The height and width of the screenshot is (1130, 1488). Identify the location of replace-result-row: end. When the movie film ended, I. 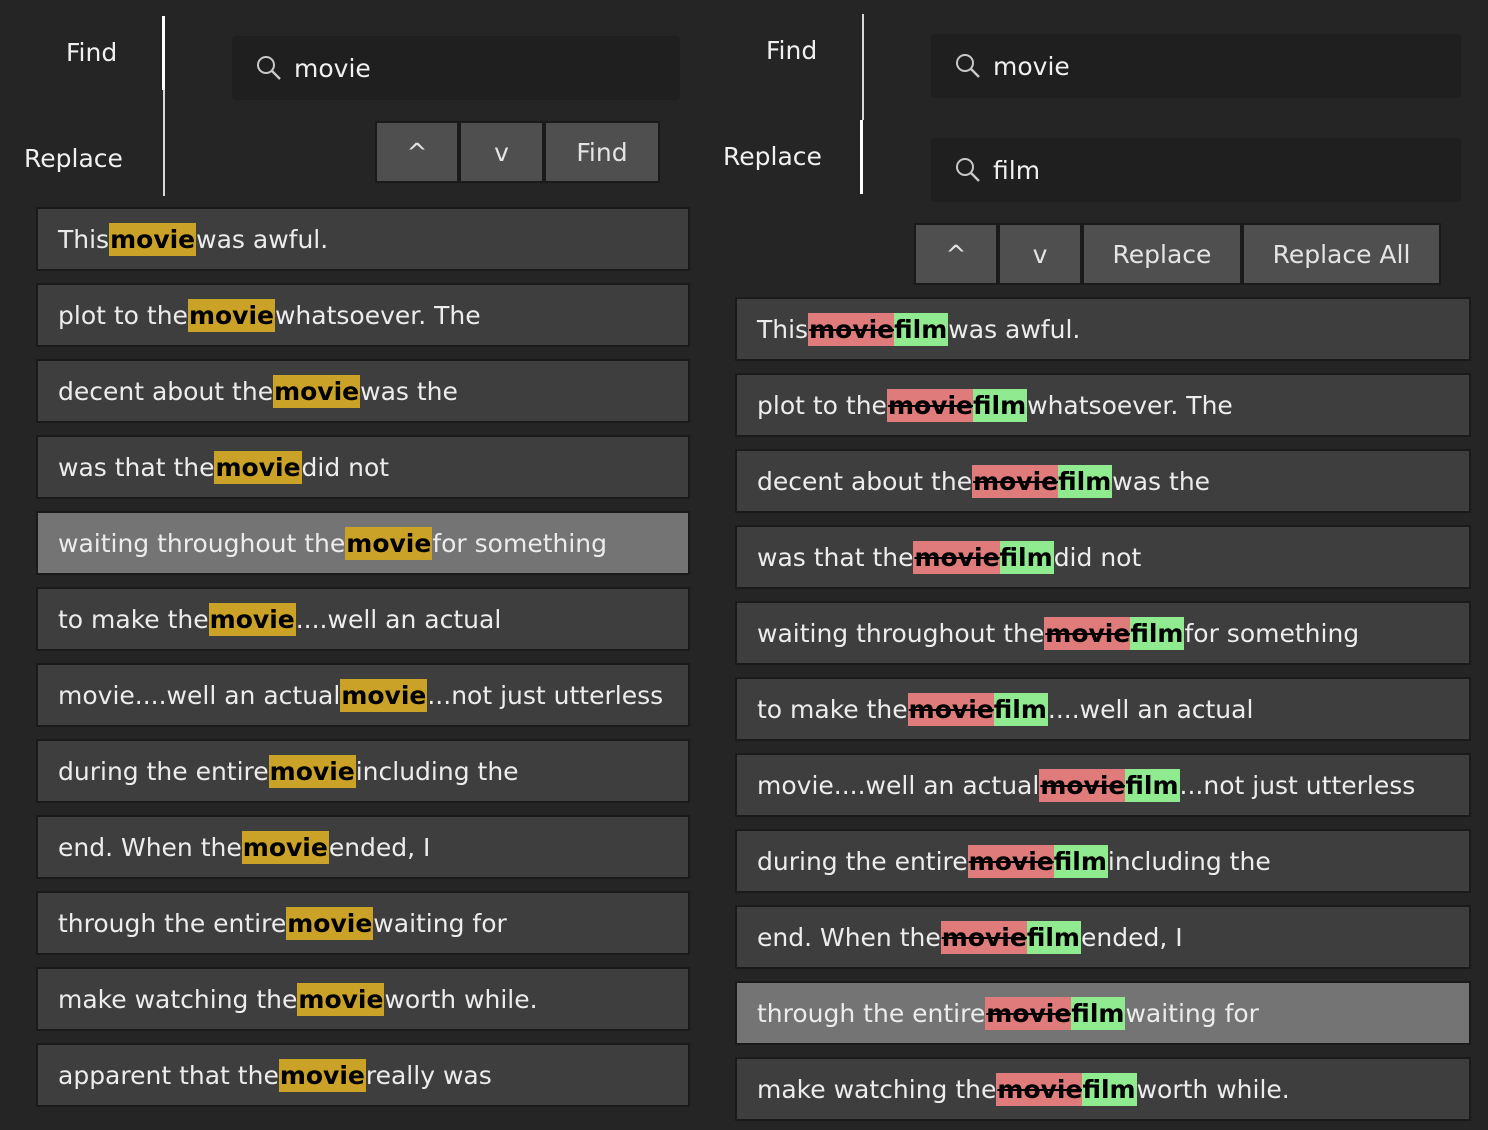
(1103, 937).